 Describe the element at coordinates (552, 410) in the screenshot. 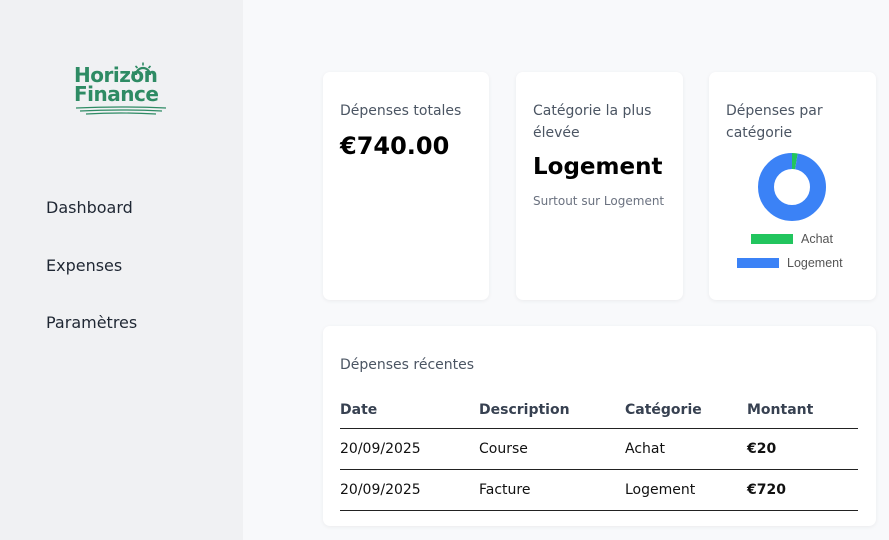

I see `column-header-description: Description` at that location.